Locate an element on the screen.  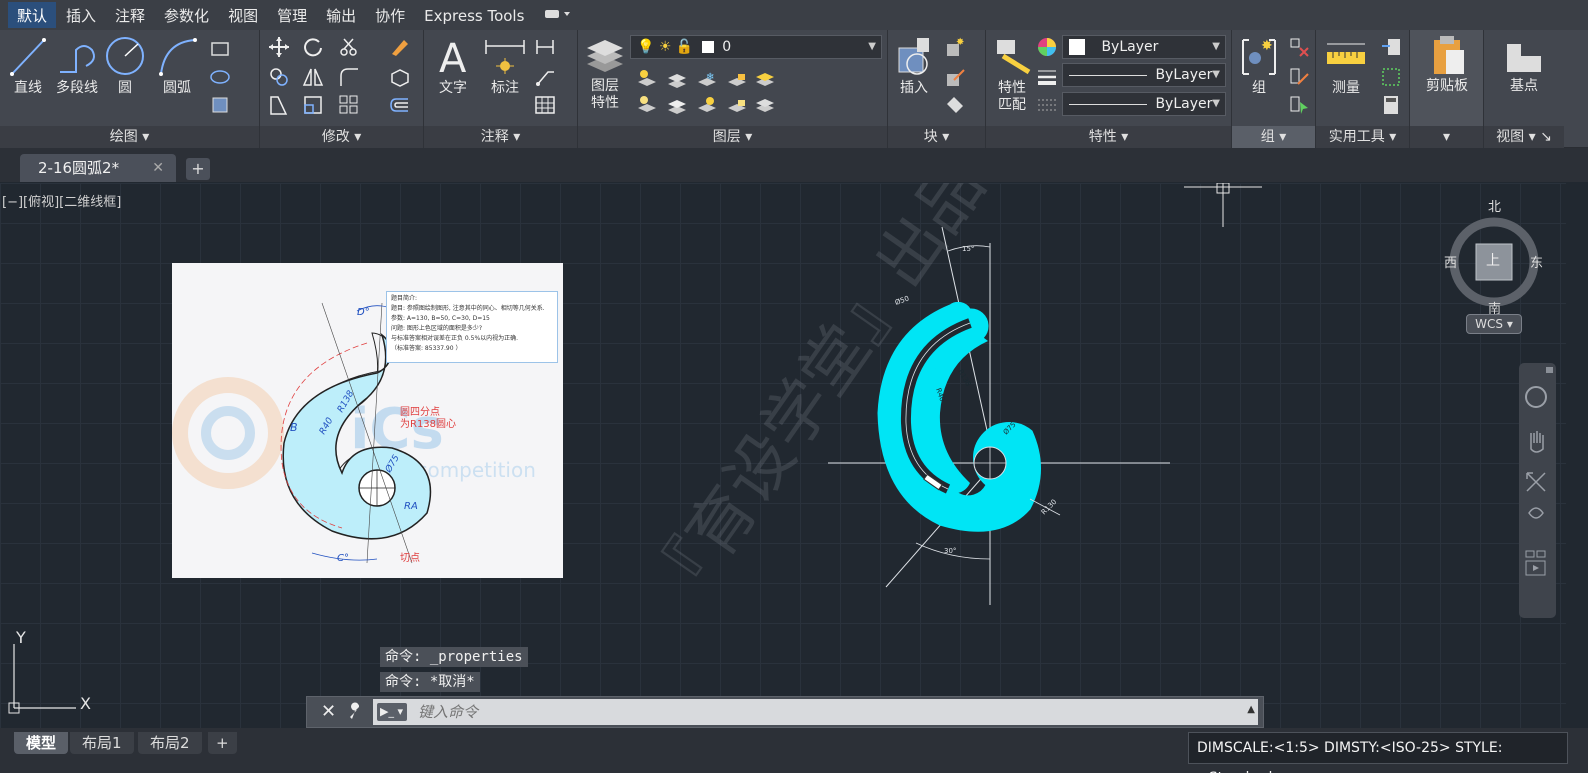
hatch-icon is located at coordinates (221, 105).